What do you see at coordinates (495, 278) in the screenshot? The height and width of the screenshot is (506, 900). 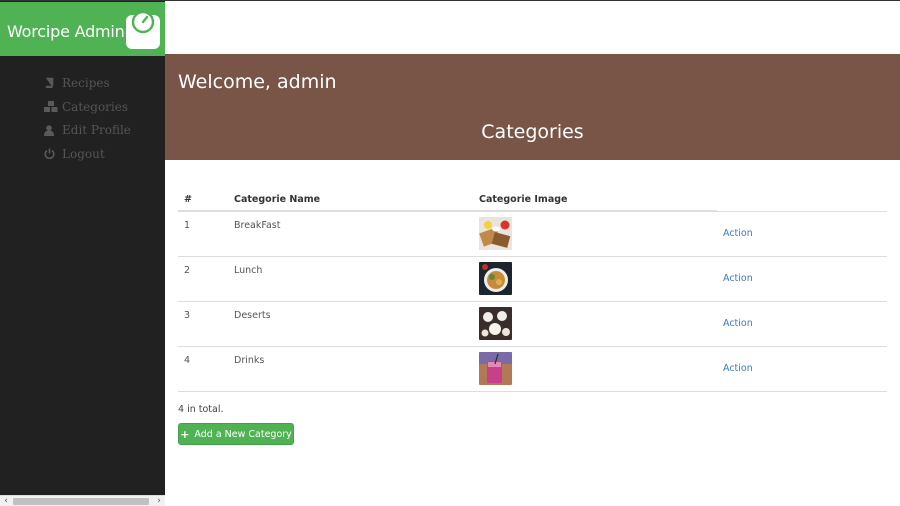 I see `lunch-thumbnail` at bounding box center [495, 278].